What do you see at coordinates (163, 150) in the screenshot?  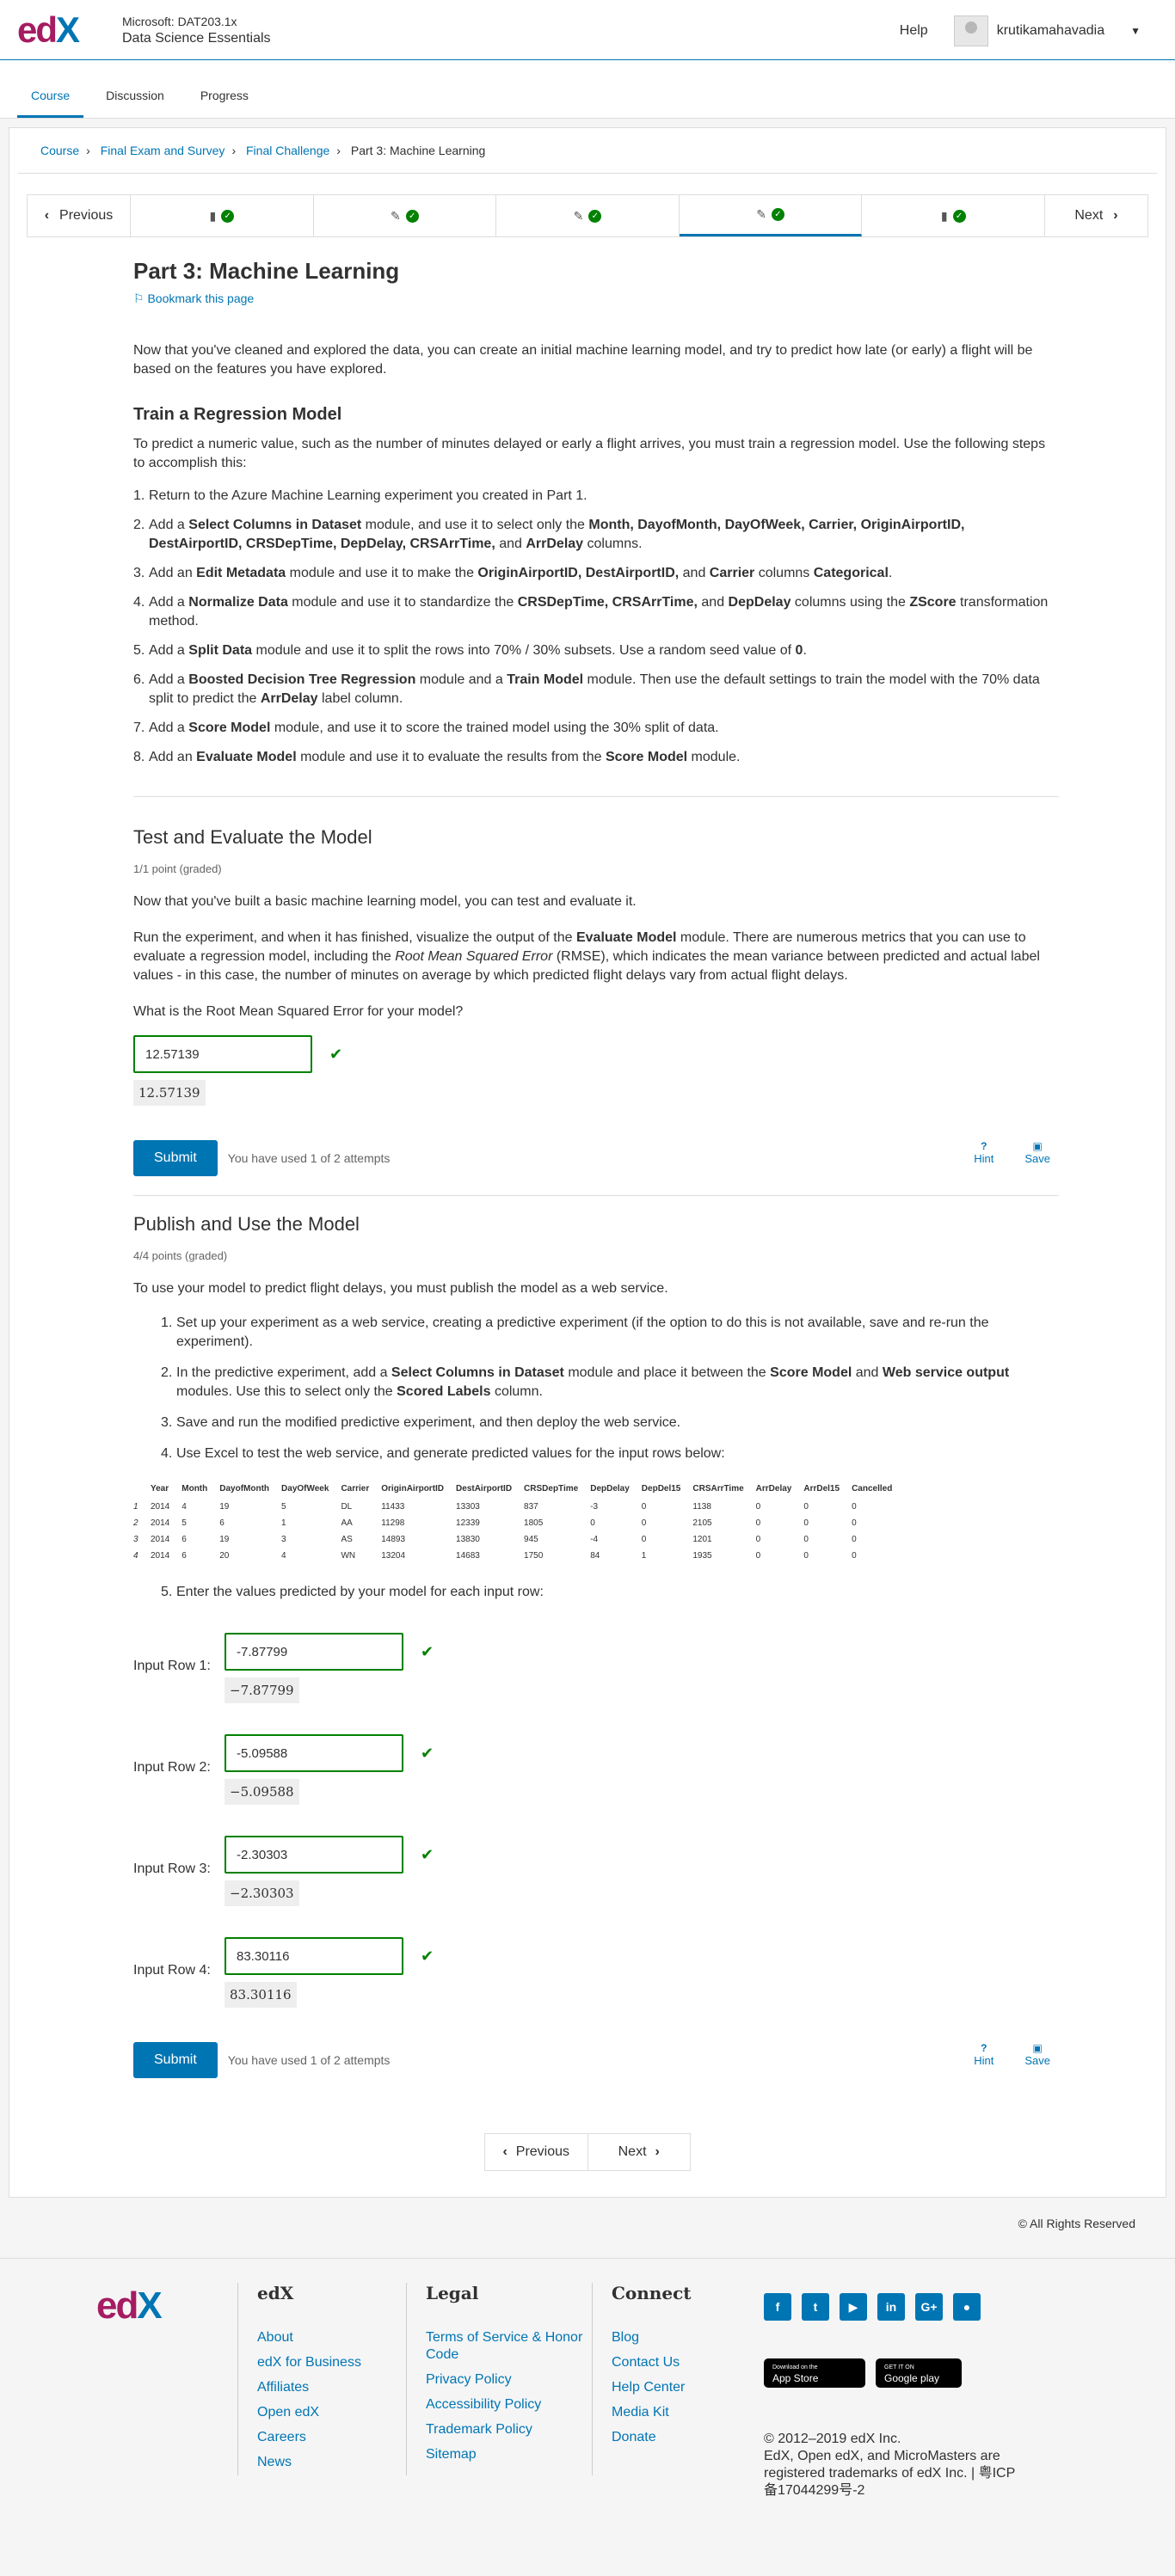 I see `breadcrumb-final-exam: Final Exam and Survey` at bounding box center [163, 150].